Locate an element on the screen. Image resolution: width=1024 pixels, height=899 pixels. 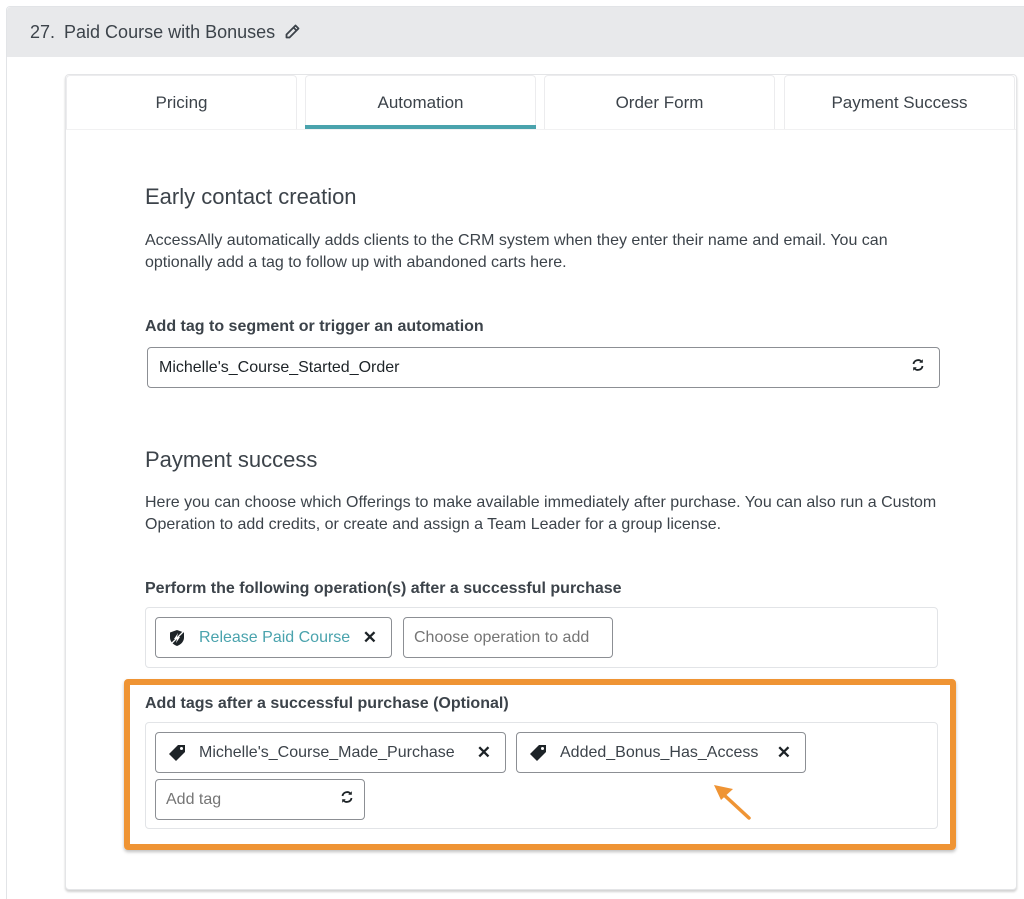
tab-payment-success: Payment Success is located at coordinates (899, 102).